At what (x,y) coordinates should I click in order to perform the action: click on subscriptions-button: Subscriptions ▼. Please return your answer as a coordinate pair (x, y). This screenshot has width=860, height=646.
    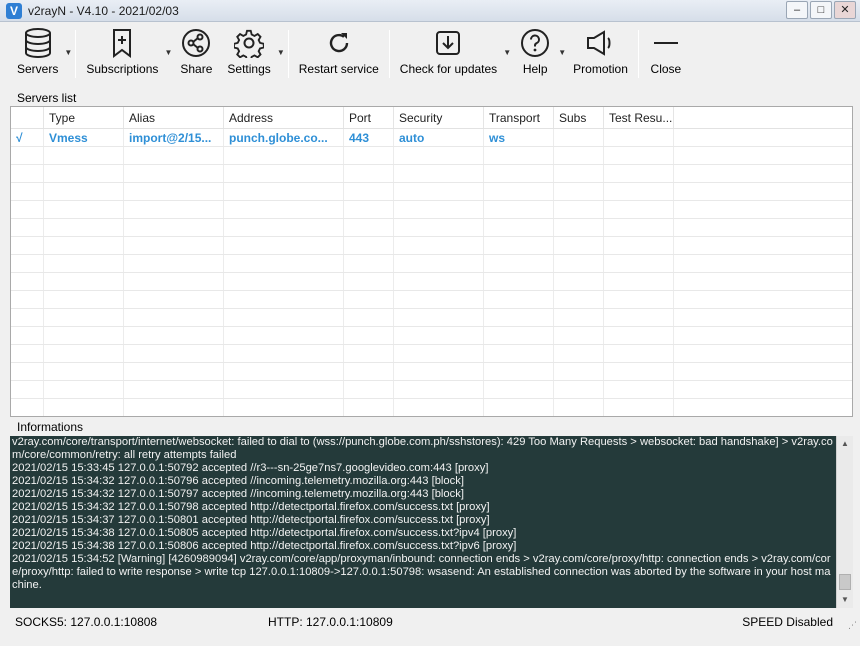
    Looking at the image, I should click on (125, 54).